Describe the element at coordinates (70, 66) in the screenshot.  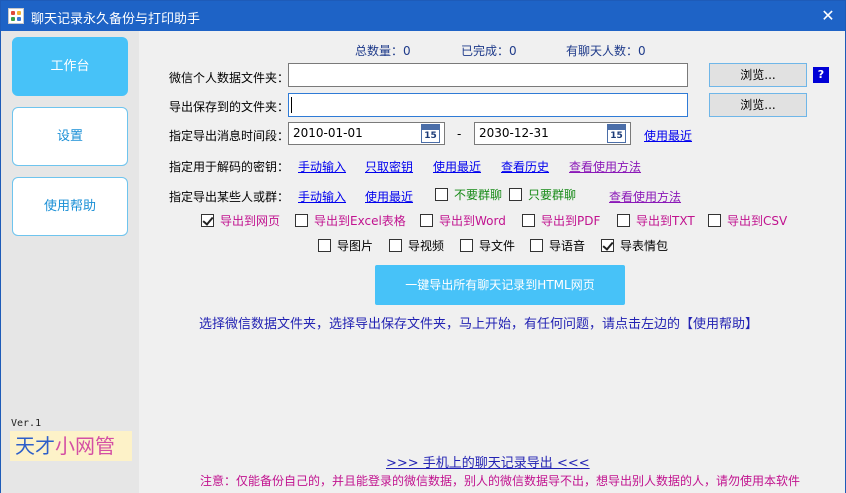
I see `sidebar-item-workbench: 工作台` at that location.